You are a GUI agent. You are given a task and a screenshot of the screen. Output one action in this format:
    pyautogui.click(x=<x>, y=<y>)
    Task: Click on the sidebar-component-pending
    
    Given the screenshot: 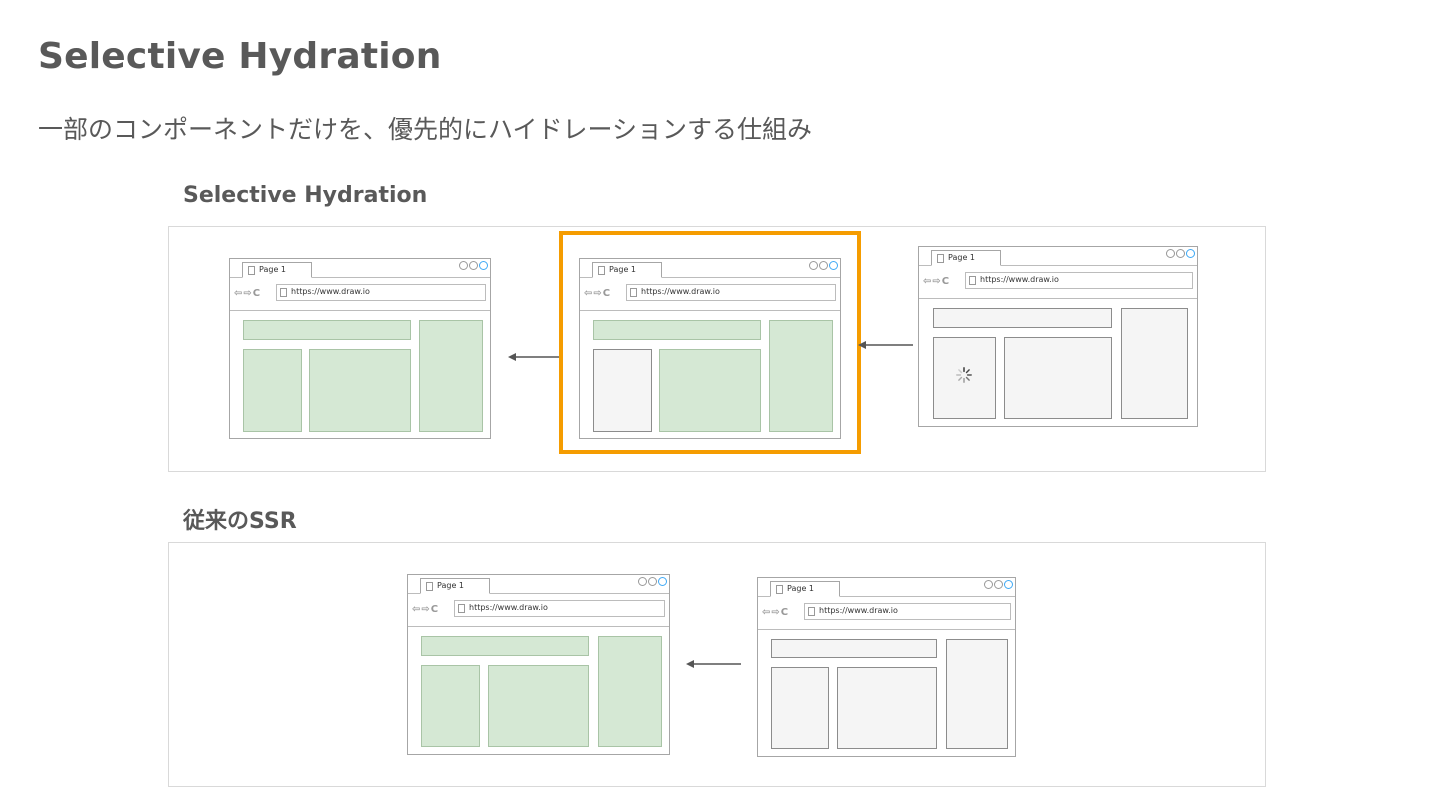 What is the action you would take?
    pyautogui.click(x=622, y=390)
    